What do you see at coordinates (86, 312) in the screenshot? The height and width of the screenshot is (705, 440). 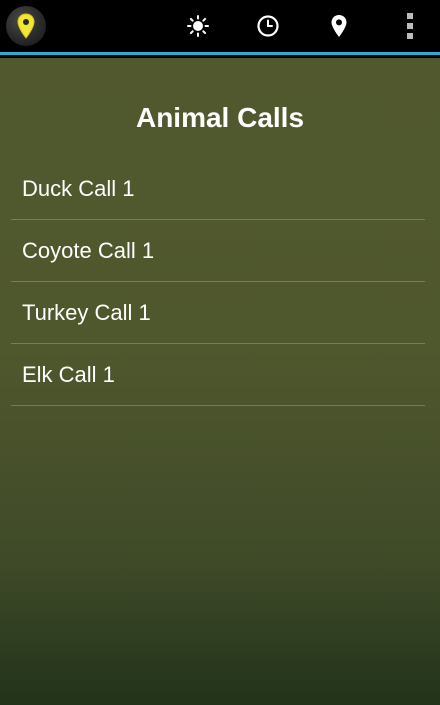 I see `list-item-label: Turkey Call 1` at bounding box center [86, 312].